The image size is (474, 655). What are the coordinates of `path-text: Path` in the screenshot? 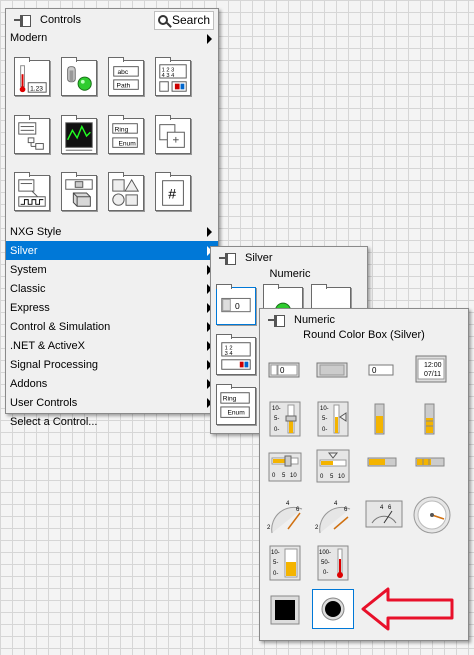 It's located at (124, 85).